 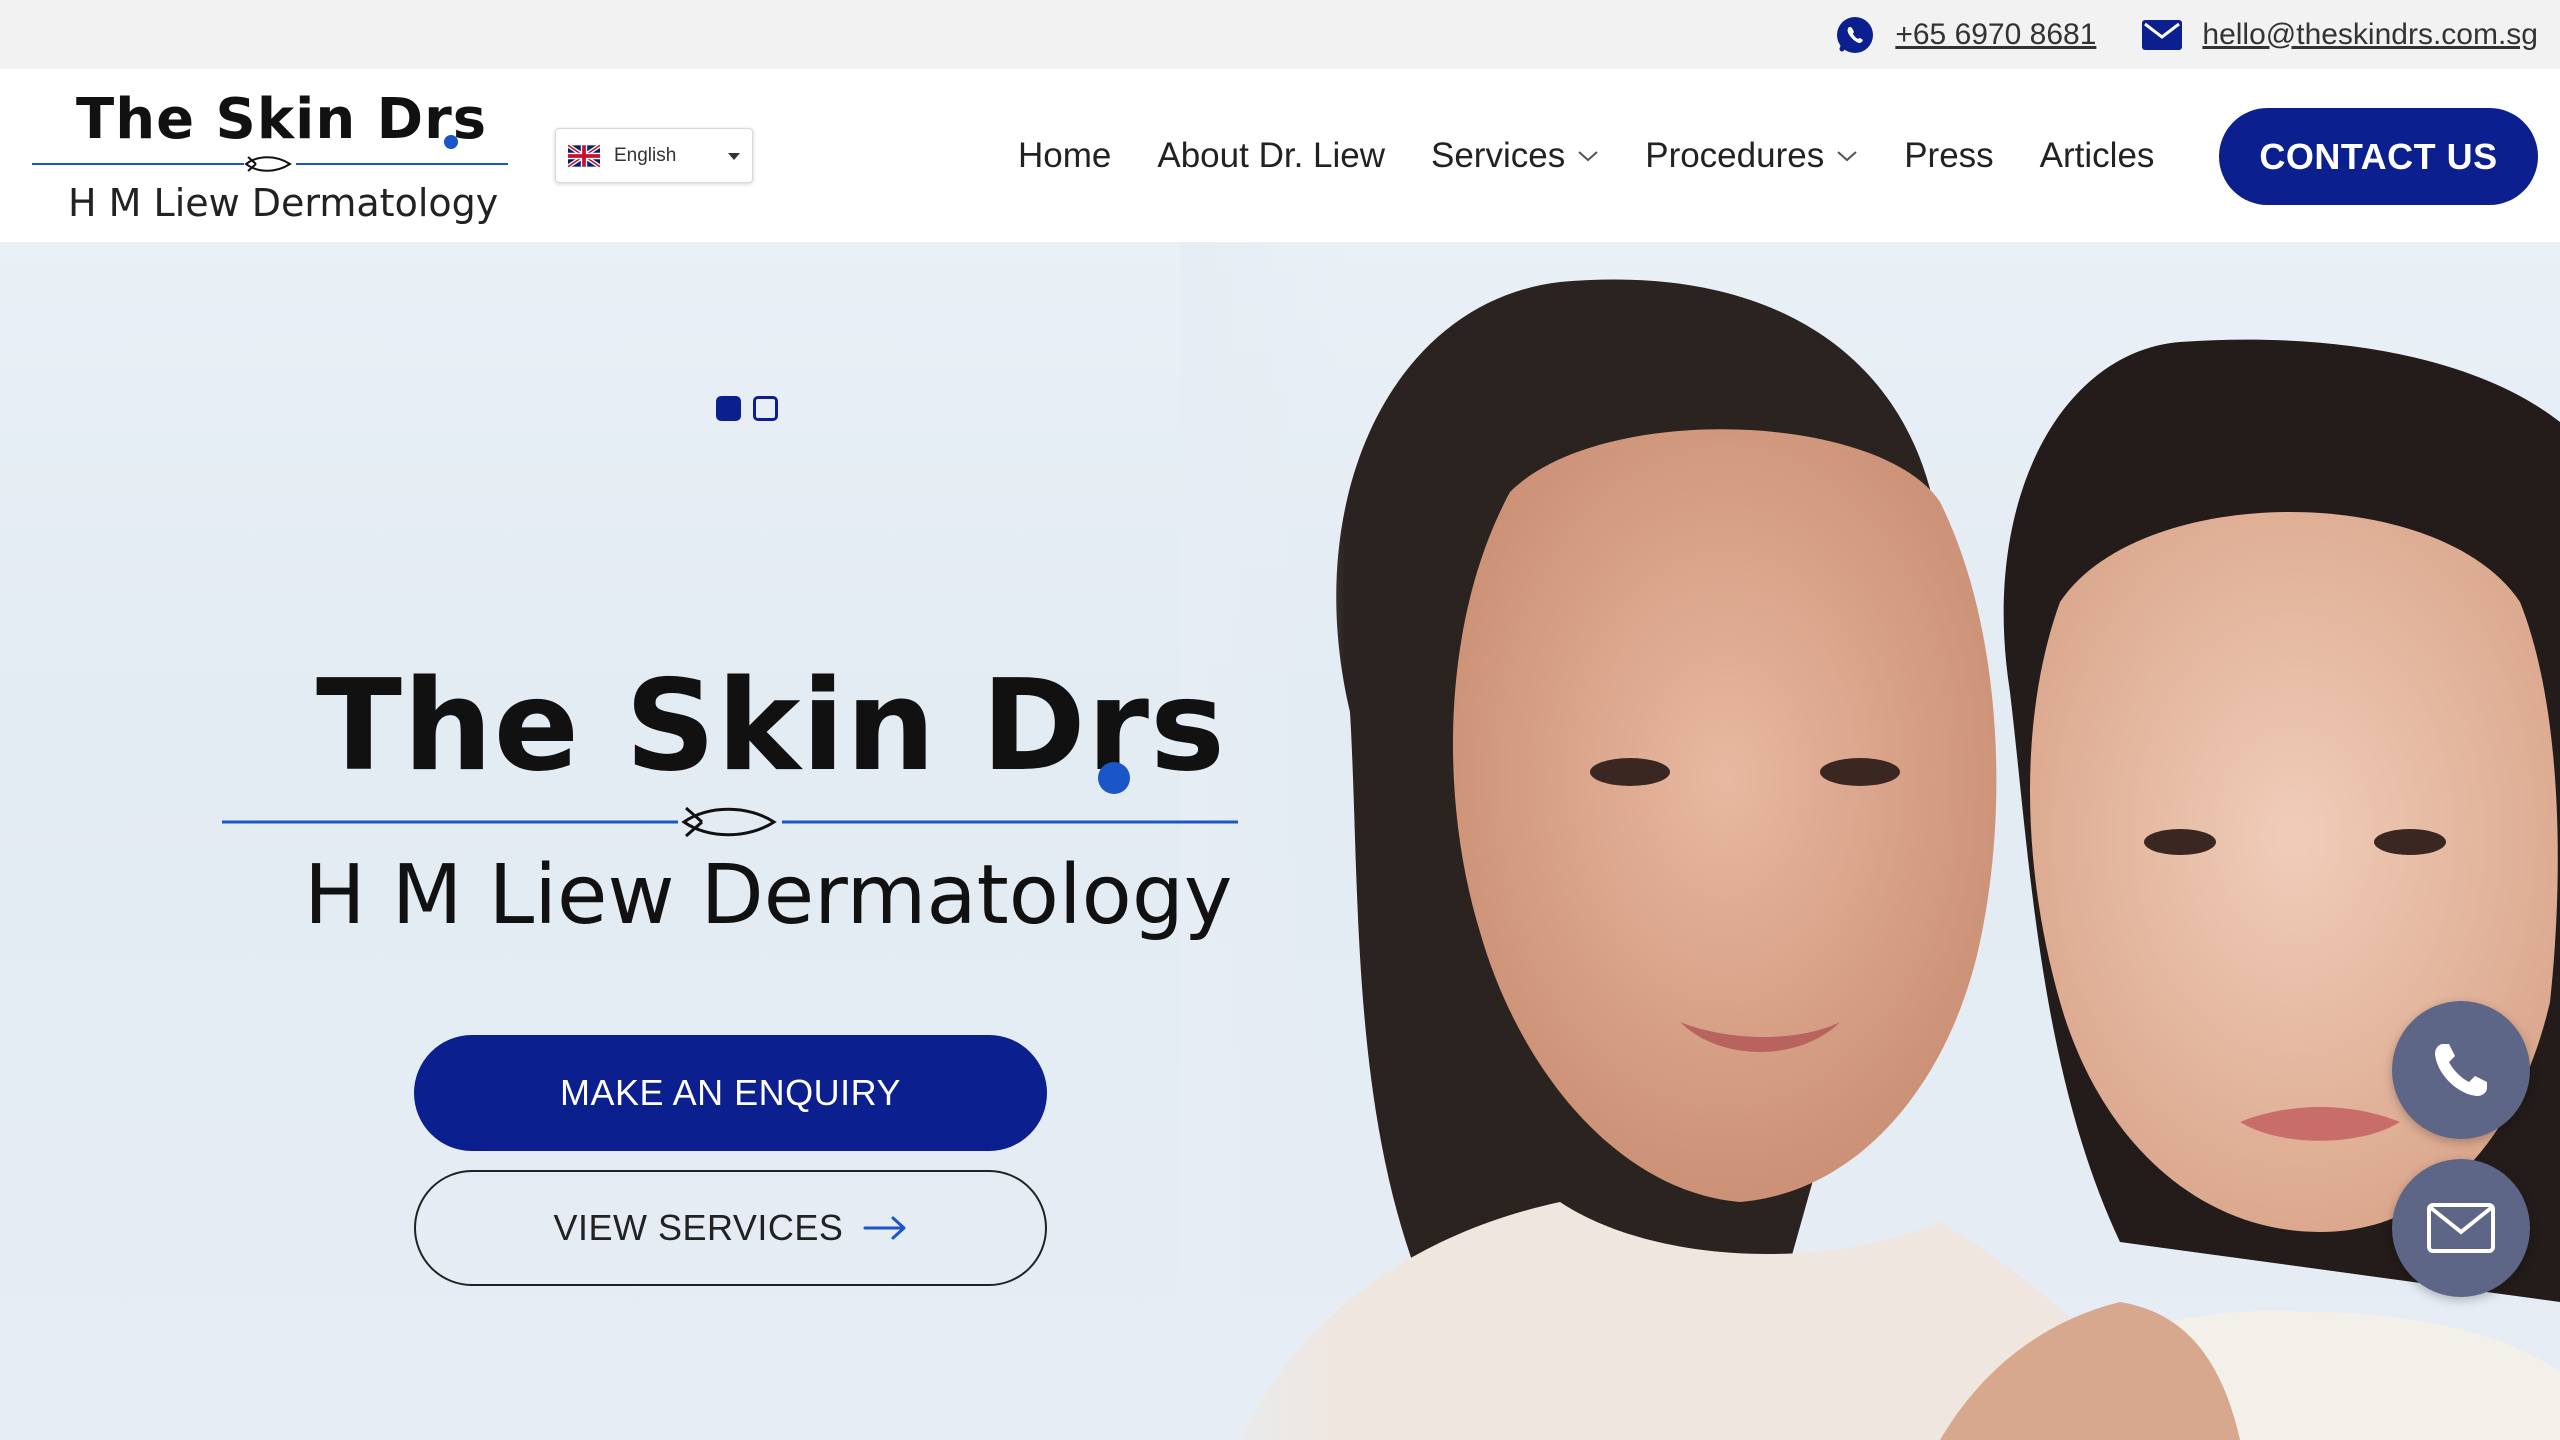 I want to click on logo-title: The Skin Drs, so click(x=282, y=119).